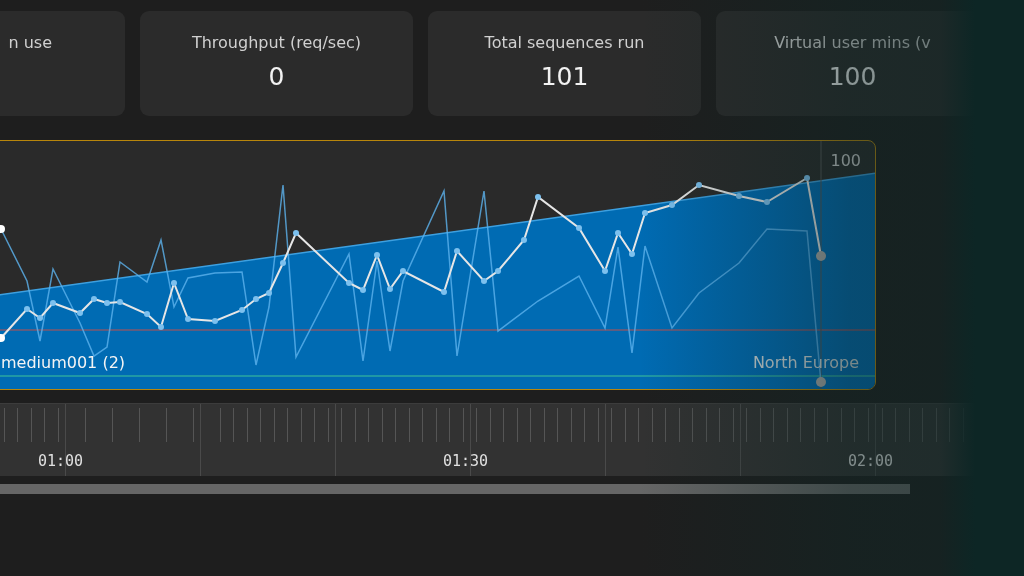  What do you see at coordinates (276, 42) in the screenshot?
I see `stat-label: Throughput (req/sec)` at bounding box center [276, 42].